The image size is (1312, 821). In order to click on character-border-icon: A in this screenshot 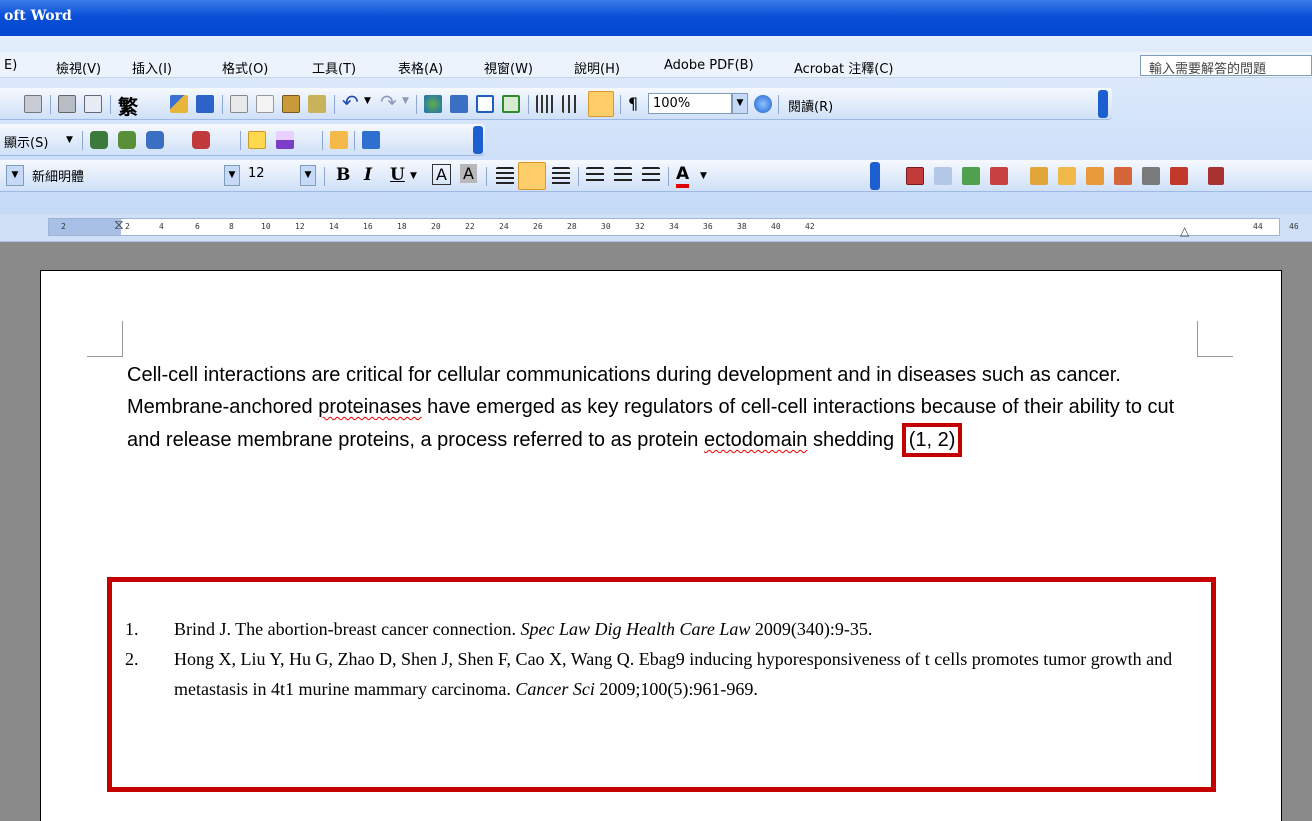, I will do `click(441, 174)`.